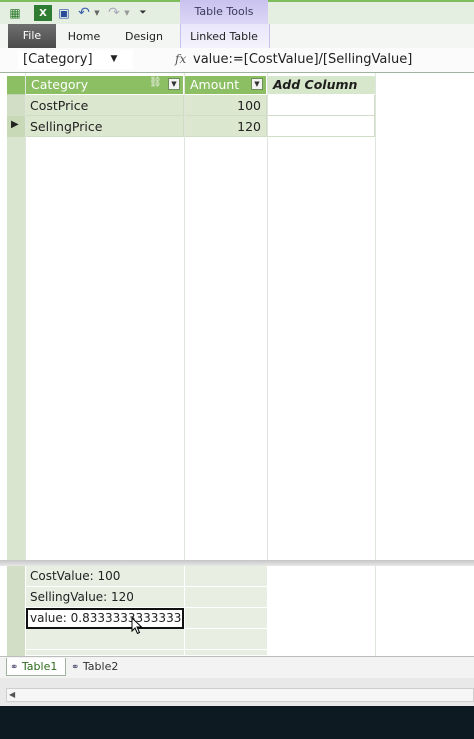 The height and width of the screenshot is (739, 474). I want to click on row-selector, so click(16, 106).